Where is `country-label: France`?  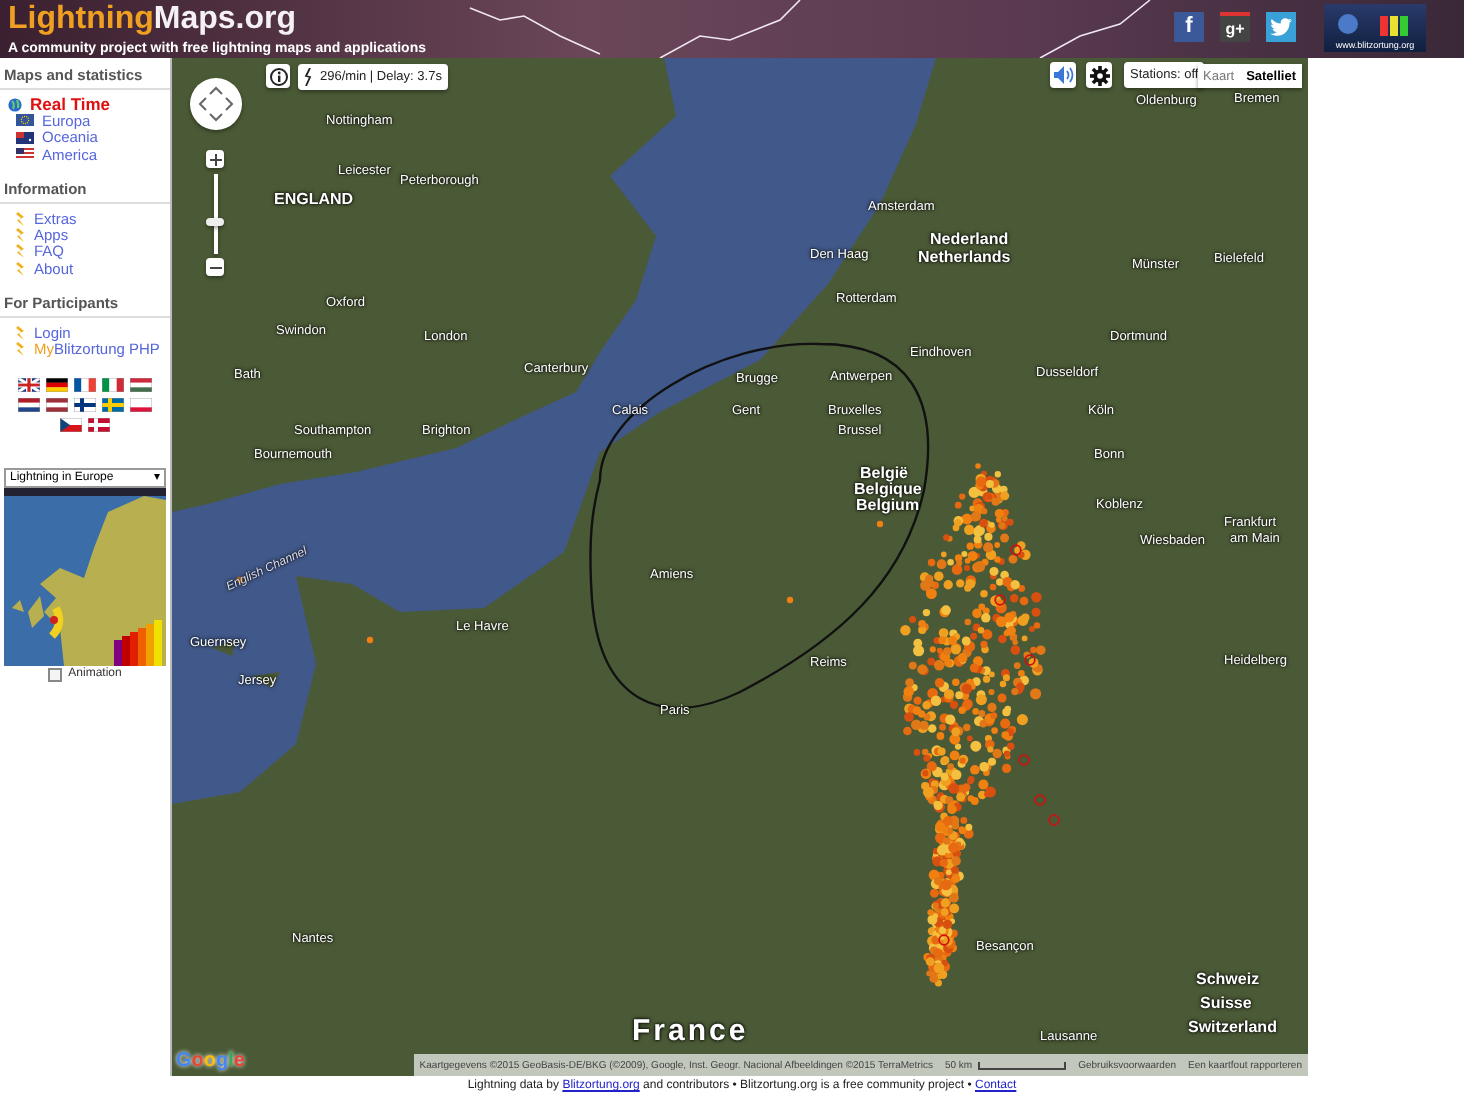
country-label: France is located at coordinates (690, 1031).